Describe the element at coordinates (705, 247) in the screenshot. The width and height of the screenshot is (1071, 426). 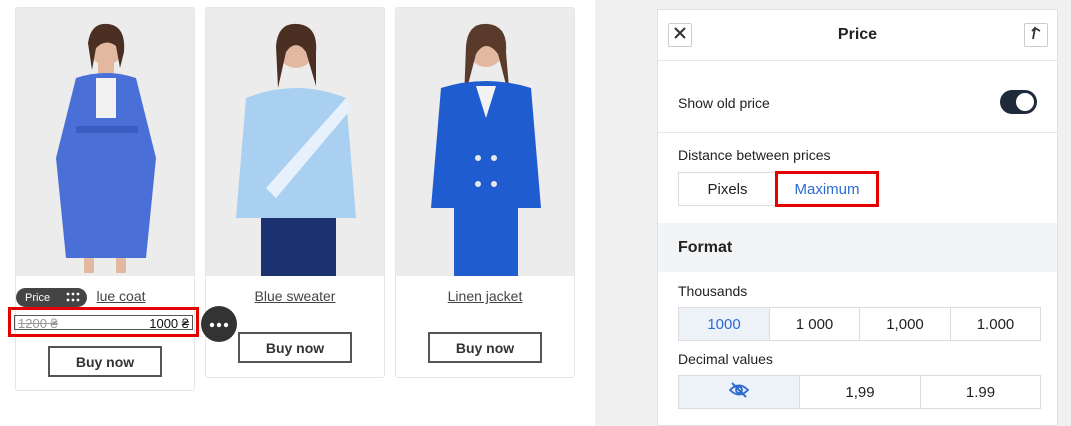
I see `format-title: Format` at that location.